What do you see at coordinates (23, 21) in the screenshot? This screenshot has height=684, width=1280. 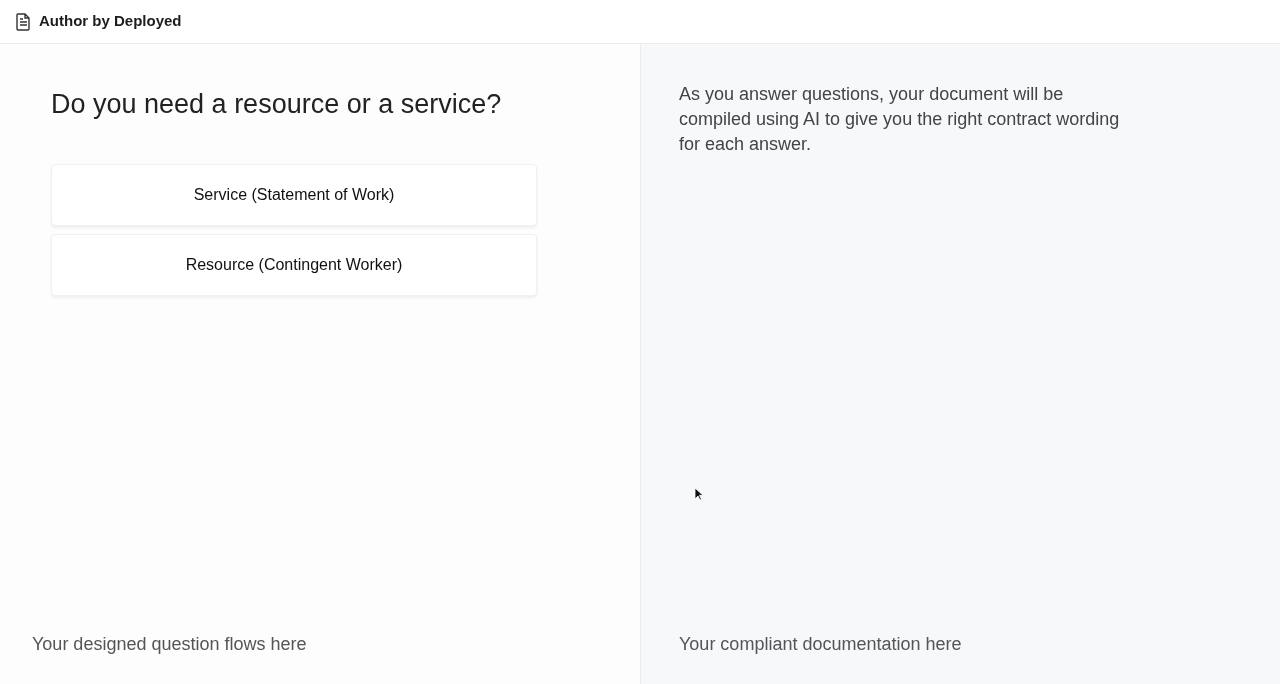 I see `document-icon` at bounding box center [23, 21].